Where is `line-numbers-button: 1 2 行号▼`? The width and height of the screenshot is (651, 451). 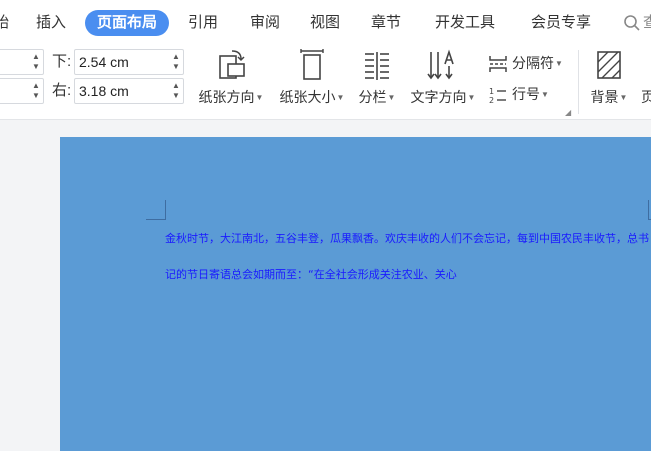 line-numbers-button: 1 2 行号▼ is located at coordinates (518, 94).